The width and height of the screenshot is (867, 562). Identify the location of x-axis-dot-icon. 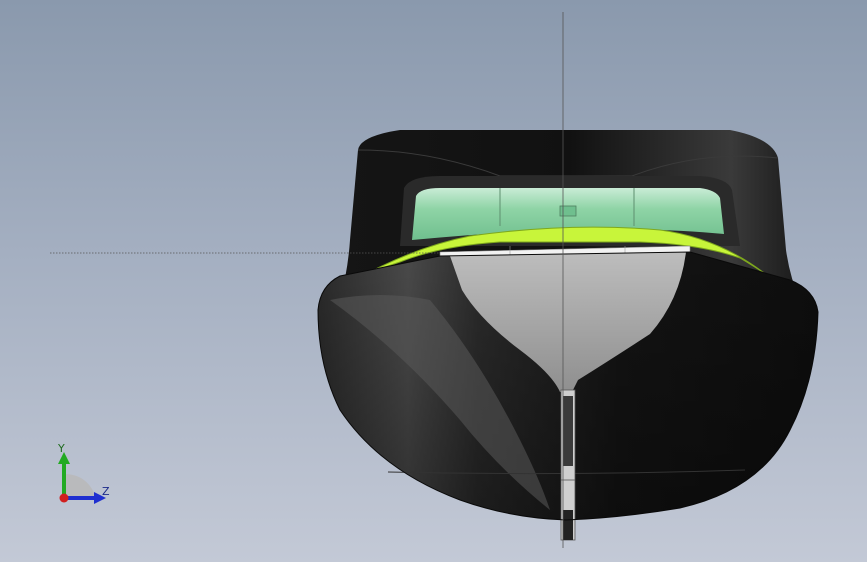
(64, 498).